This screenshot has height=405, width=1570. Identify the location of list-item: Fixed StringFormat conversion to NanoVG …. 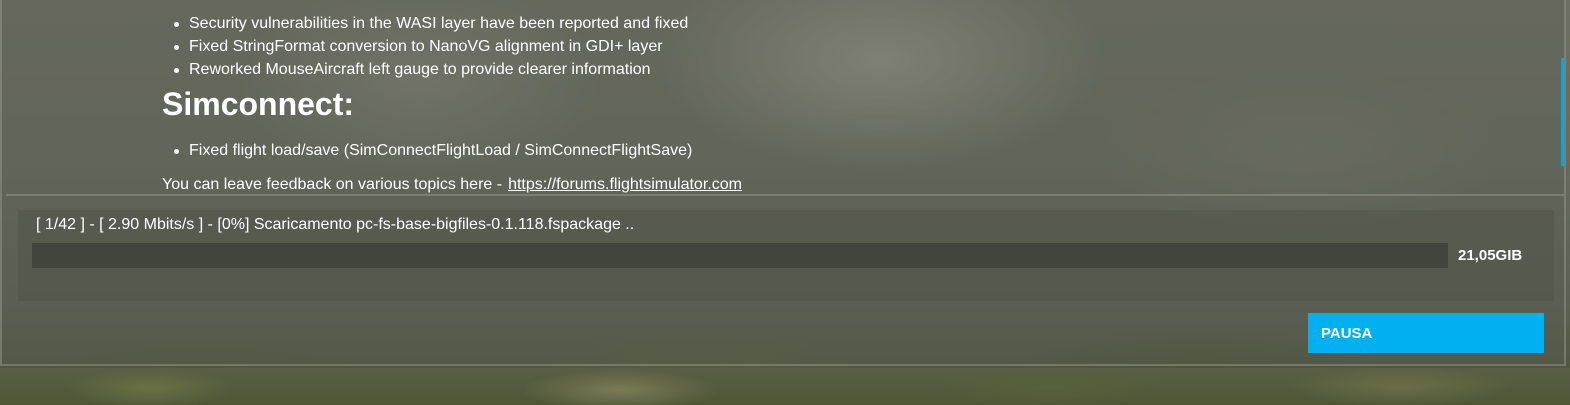
(429, 46).